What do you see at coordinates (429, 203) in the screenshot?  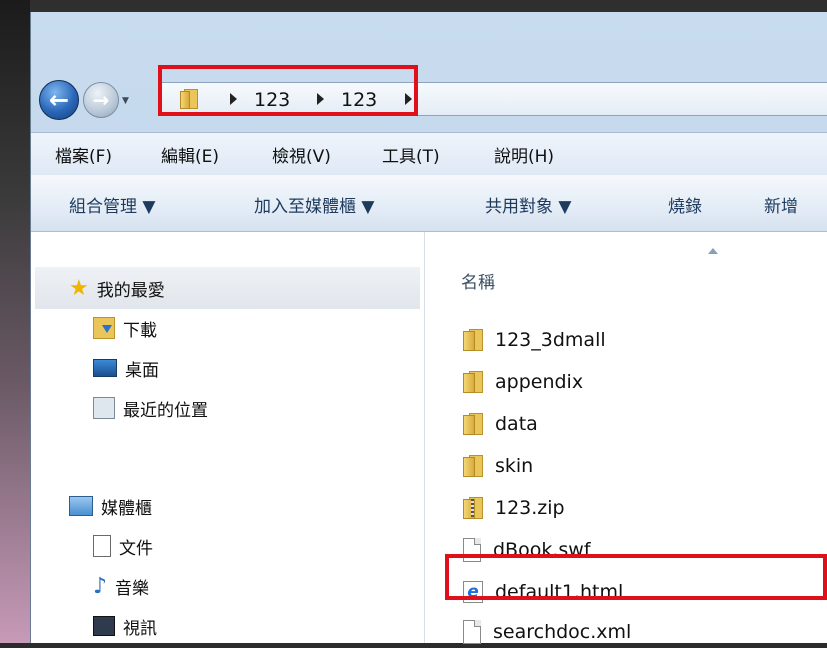 I see `command-bar: 組合管理 ▼ 加入至媒體櫃 ▼ 共用對象 ▼ 燒錄 新增` at bounding box center [429, 203].